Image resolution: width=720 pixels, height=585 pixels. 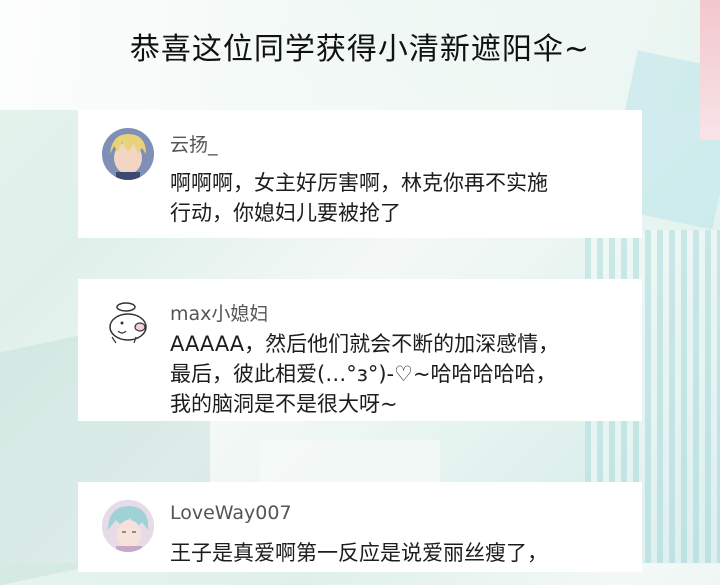 I want to click on avatar-anime-boy-icon, so click(x=128, y=154).